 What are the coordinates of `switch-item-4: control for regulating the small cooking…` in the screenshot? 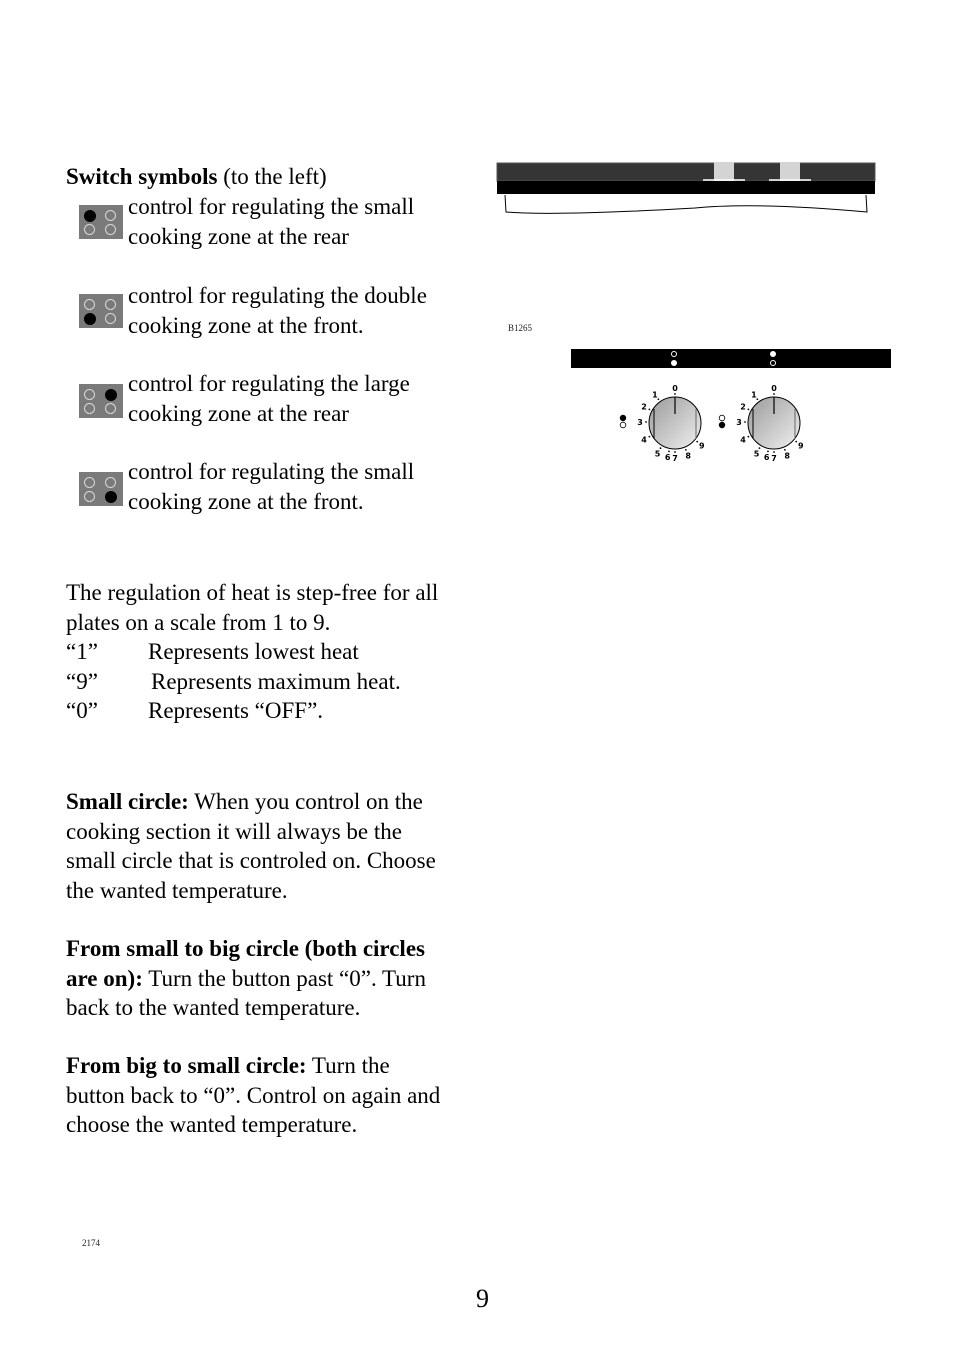 It's located at (271, 486).